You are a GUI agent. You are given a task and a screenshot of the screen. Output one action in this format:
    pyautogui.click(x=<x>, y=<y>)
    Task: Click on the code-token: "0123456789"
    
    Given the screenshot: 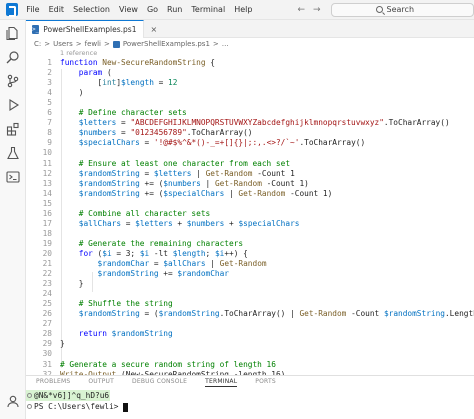 What is the action you would take?
    pyautogui.click(x=158, y=133)
    